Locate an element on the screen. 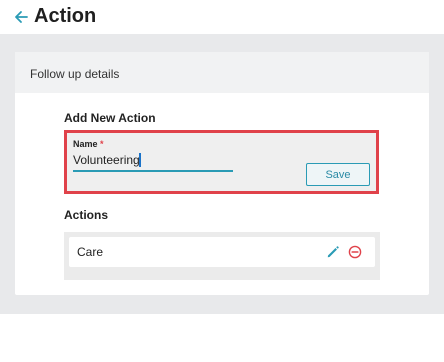 This screenshot has width=444, height=362. actions-list: Care is located at coordinates (222, 256).